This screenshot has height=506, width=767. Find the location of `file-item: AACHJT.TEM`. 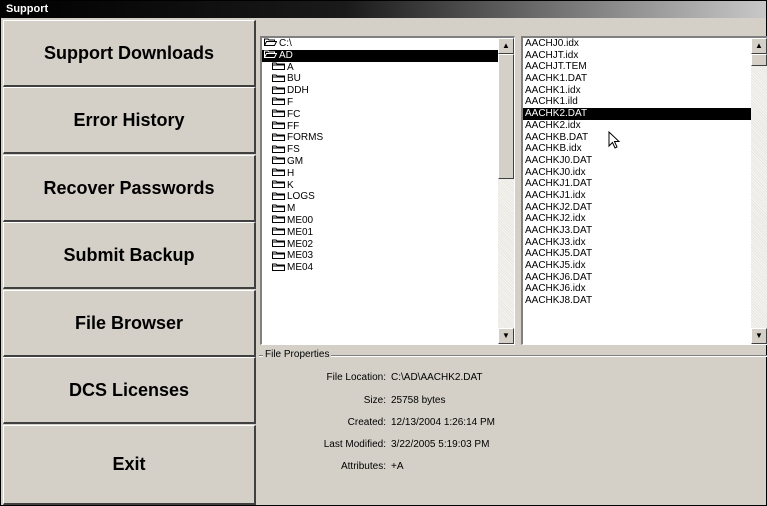

file-item: AACHJT.TEM is located at coordinates (637, 67).